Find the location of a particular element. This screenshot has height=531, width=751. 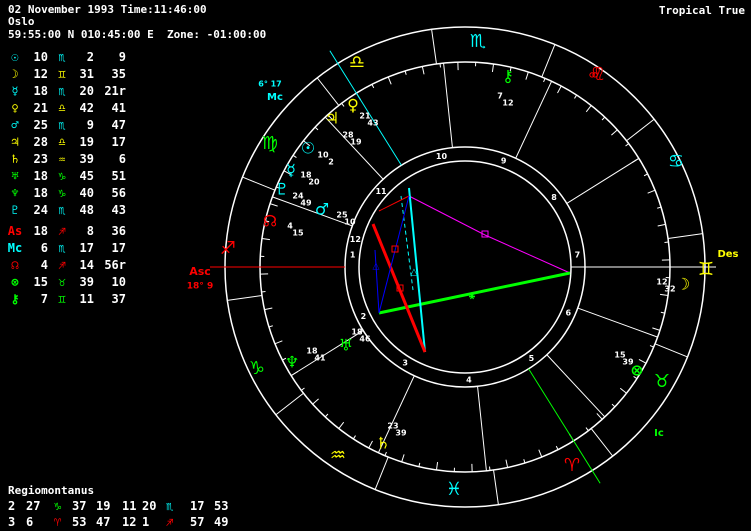

planet-wheel-minute: 10 is located at coordinates (350, 222).